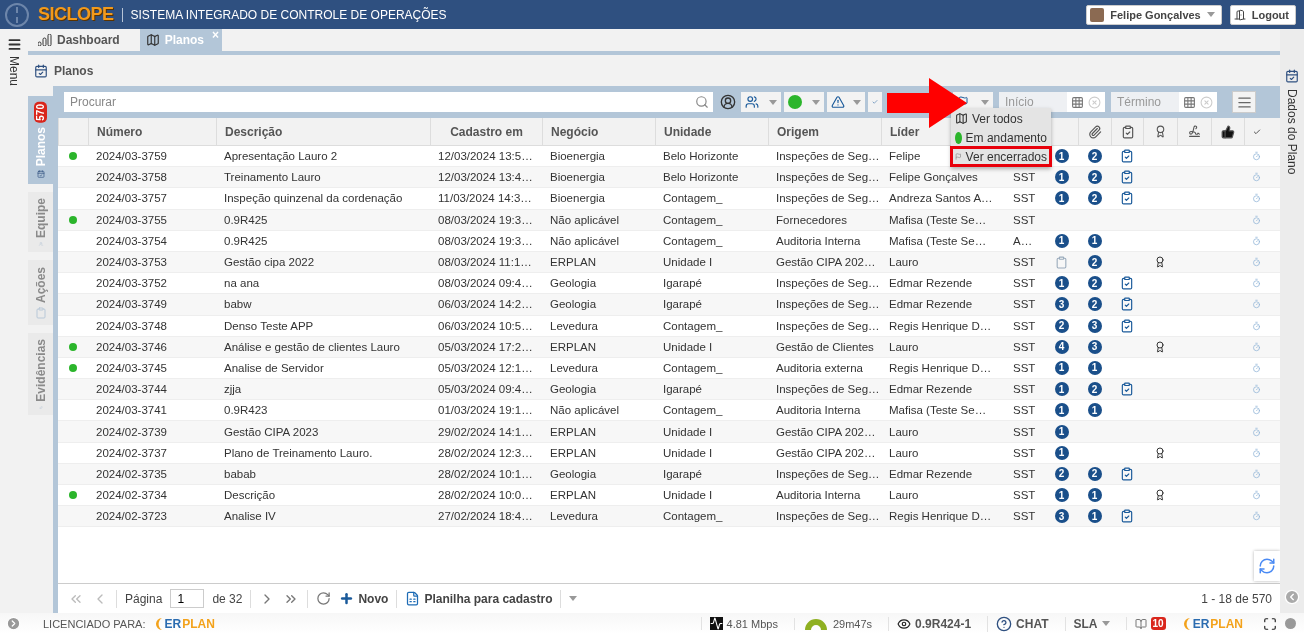 The image size is (1304, 634). I want to click on table-row: 2024/02-3734 Descrição 28/02/2024 10:0… ERPLAN Unidade I Auditoria Interna Lauro SST 1 1, so click(669, 496).